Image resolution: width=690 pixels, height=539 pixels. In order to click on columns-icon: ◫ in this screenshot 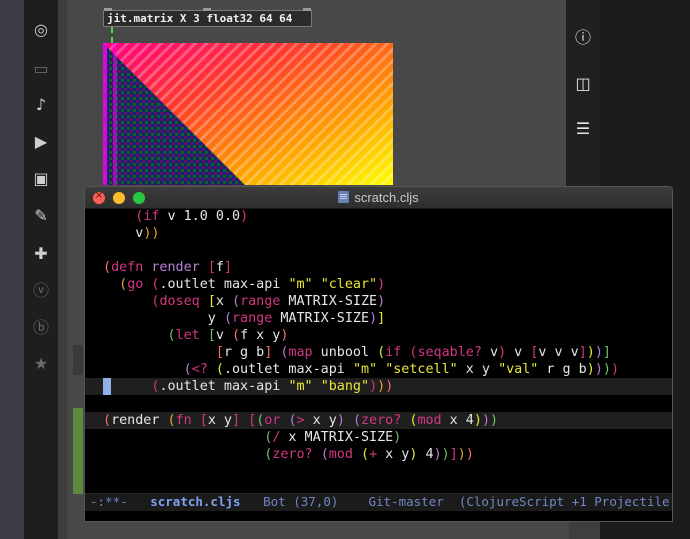, I will do `click(583, 83)`.